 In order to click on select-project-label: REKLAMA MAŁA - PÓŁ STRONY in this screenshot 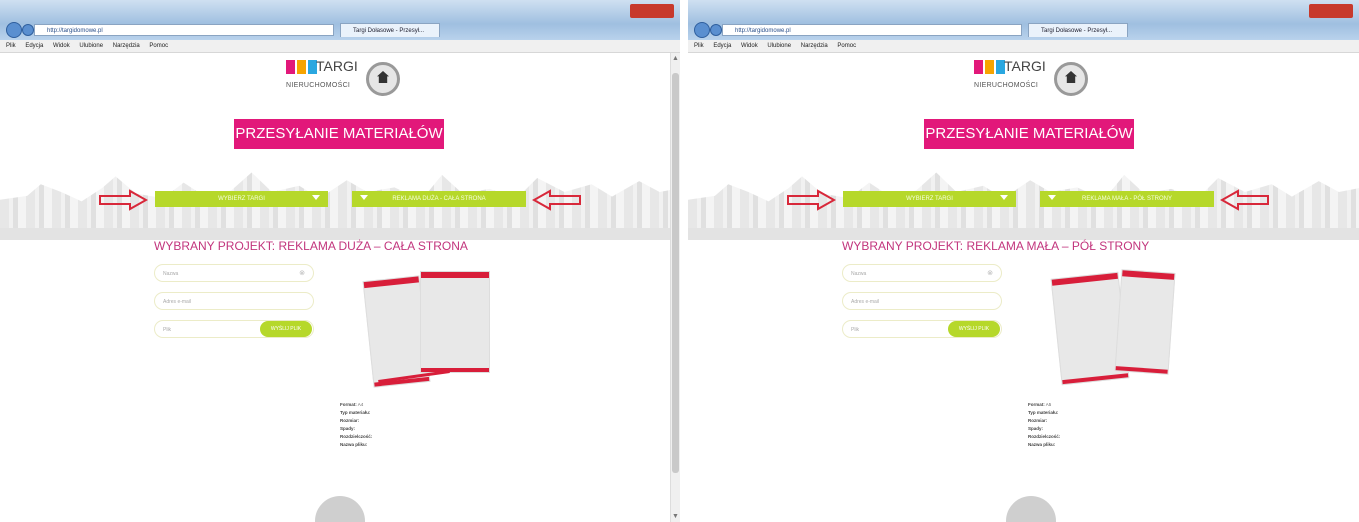, I will do `click(1127, 199)`.